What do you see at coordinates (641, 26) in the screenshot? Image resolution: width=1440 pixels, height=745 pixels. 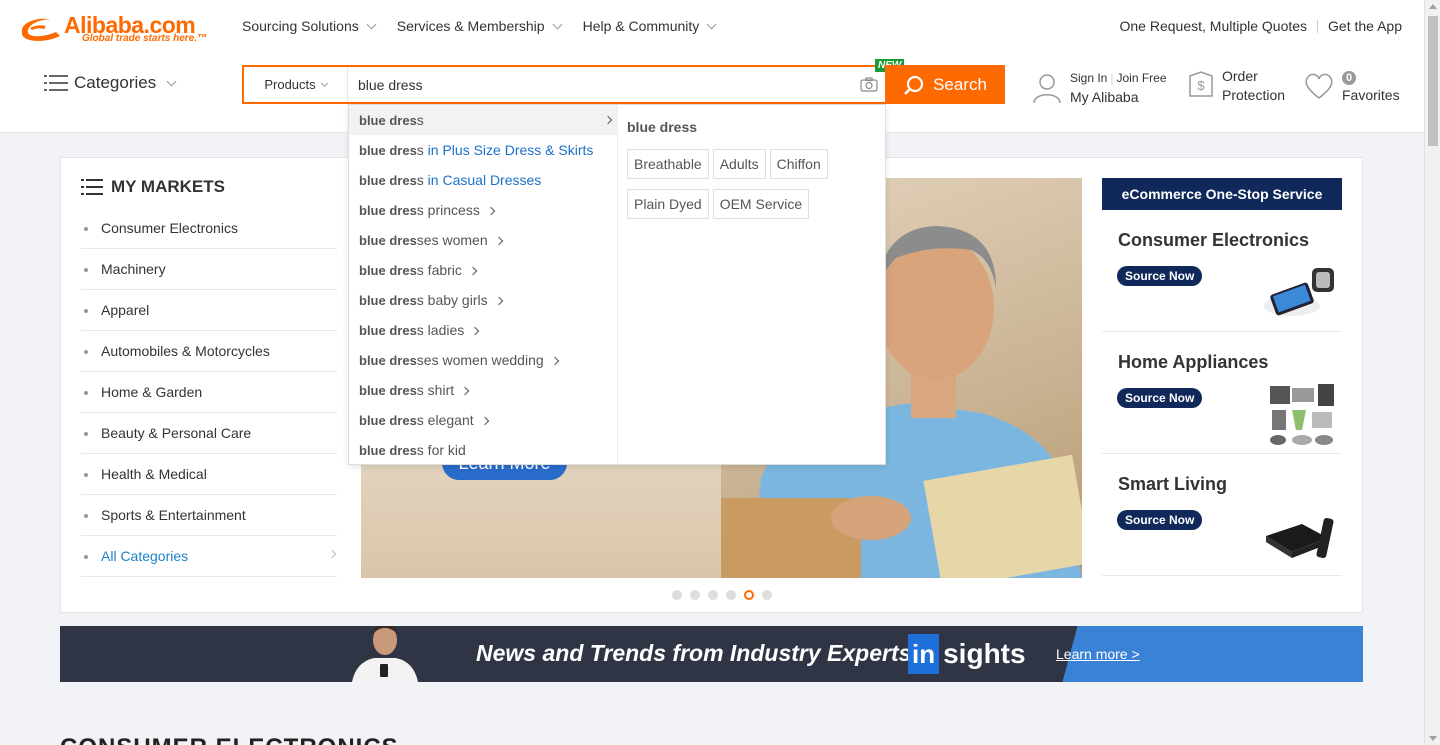 I see `nav-label: Help & Community` at bounding box center [641, 26].